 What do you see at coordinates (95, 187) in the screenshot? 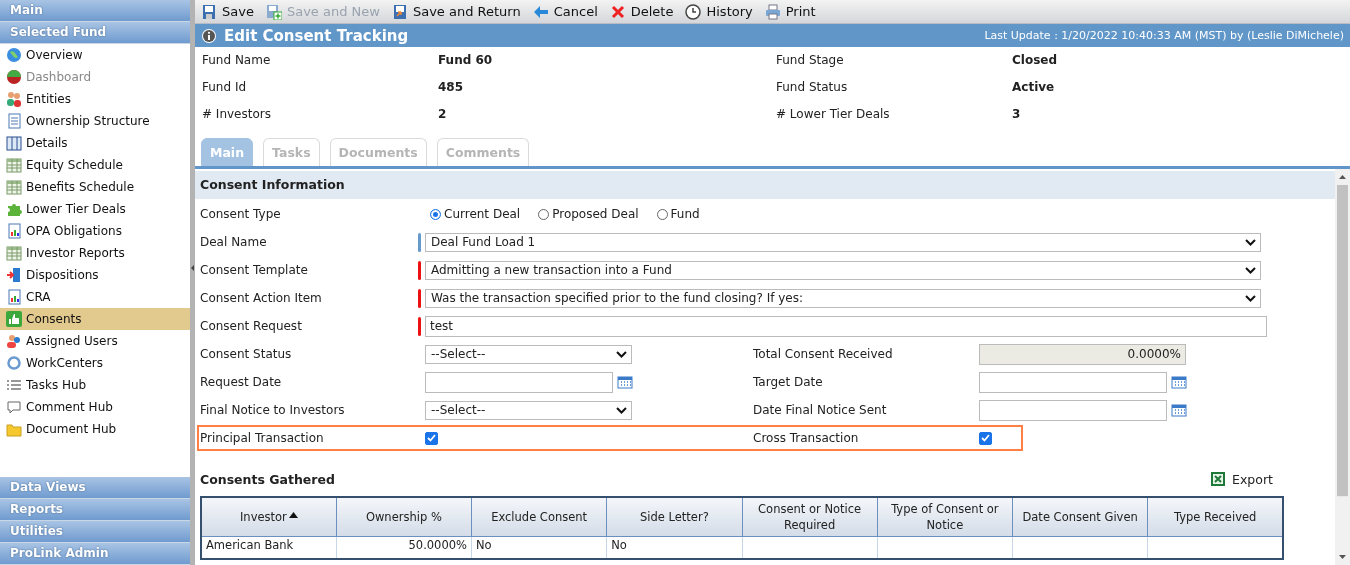
I see `sidebar-item: Benefits Schedule` at bounding box center [95, 187].